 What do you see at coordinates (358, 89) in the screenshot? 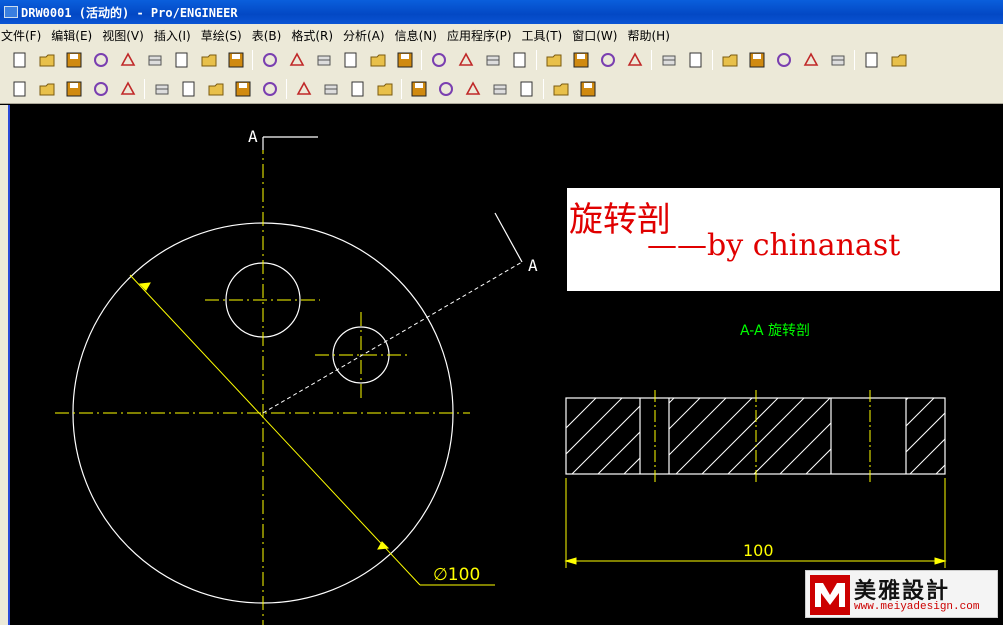
I see `note-icon` at bounding box center [358, 89].